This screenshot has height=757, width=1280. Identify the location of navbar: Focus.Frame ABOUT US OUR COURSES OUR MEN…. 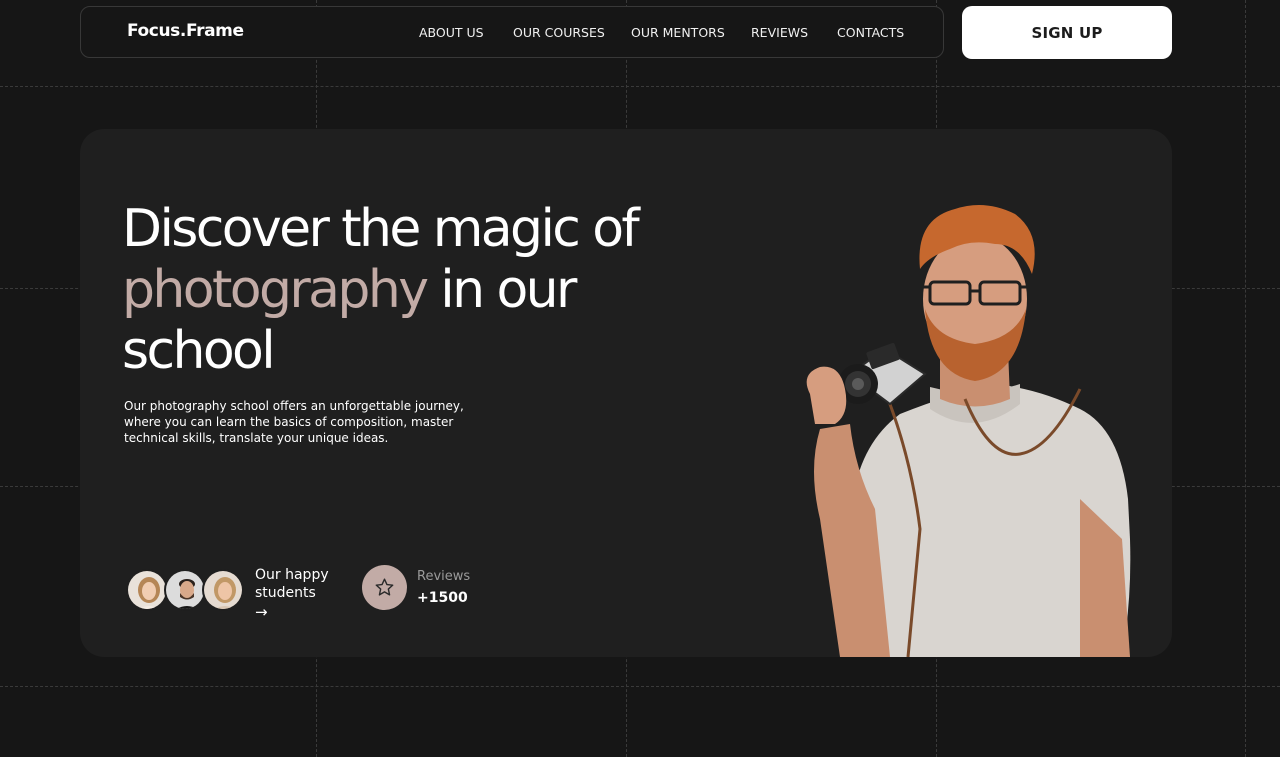
(512, 32).